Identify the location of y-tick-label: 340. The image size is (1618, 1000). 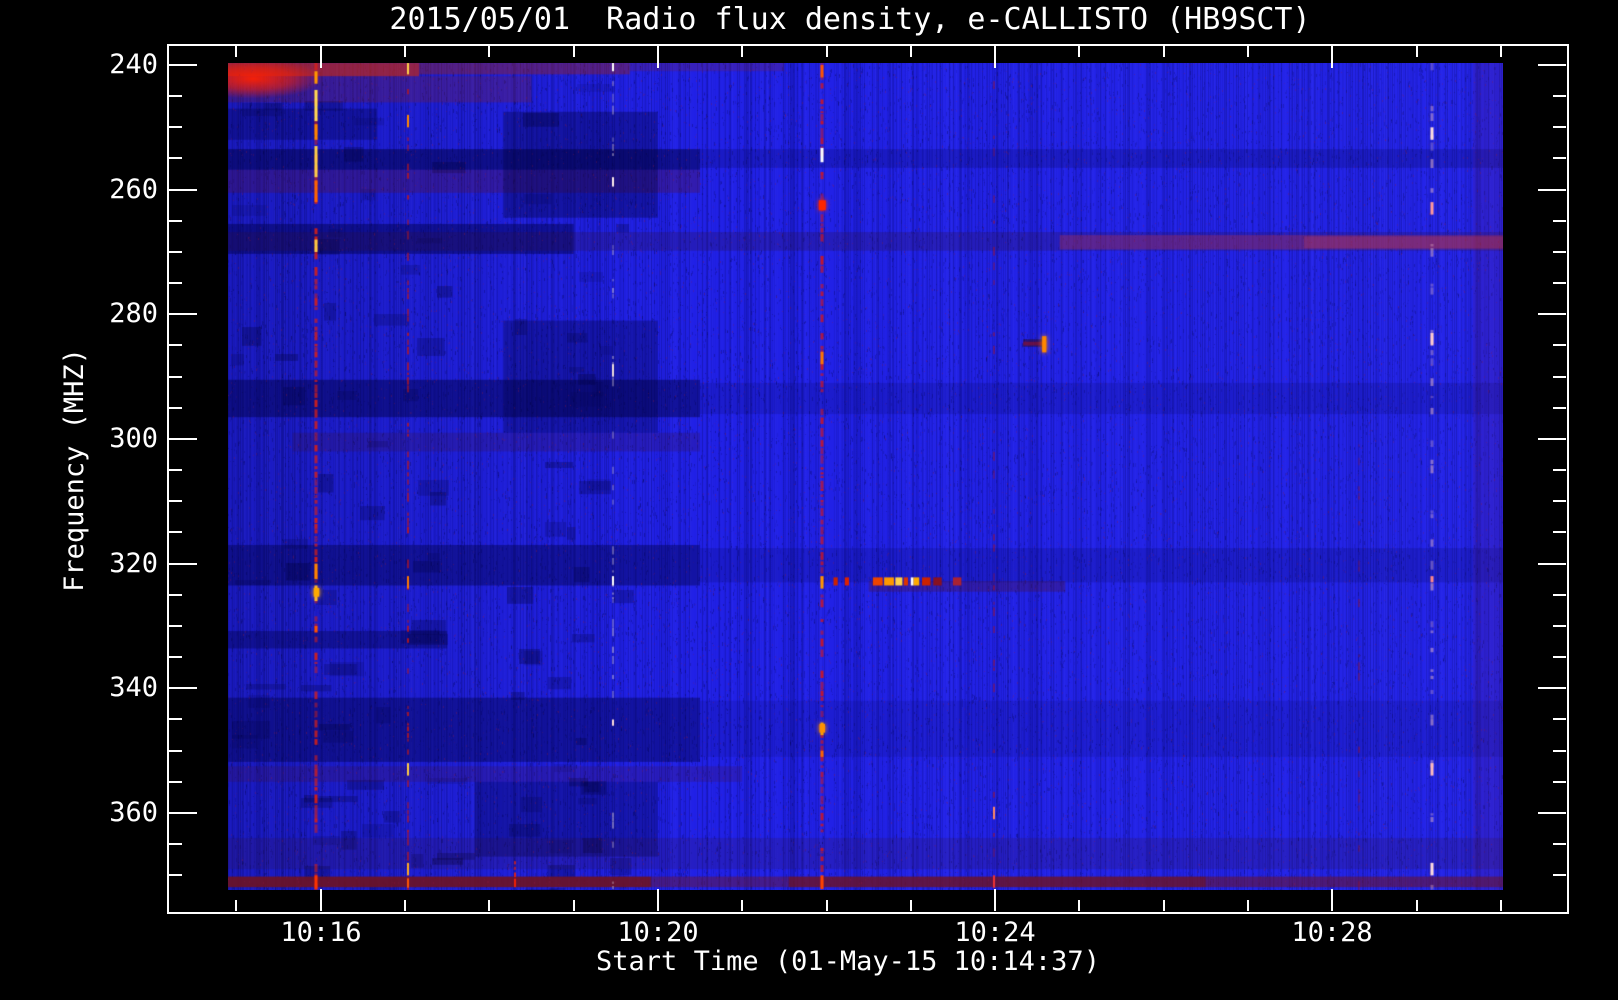
(133, 687).